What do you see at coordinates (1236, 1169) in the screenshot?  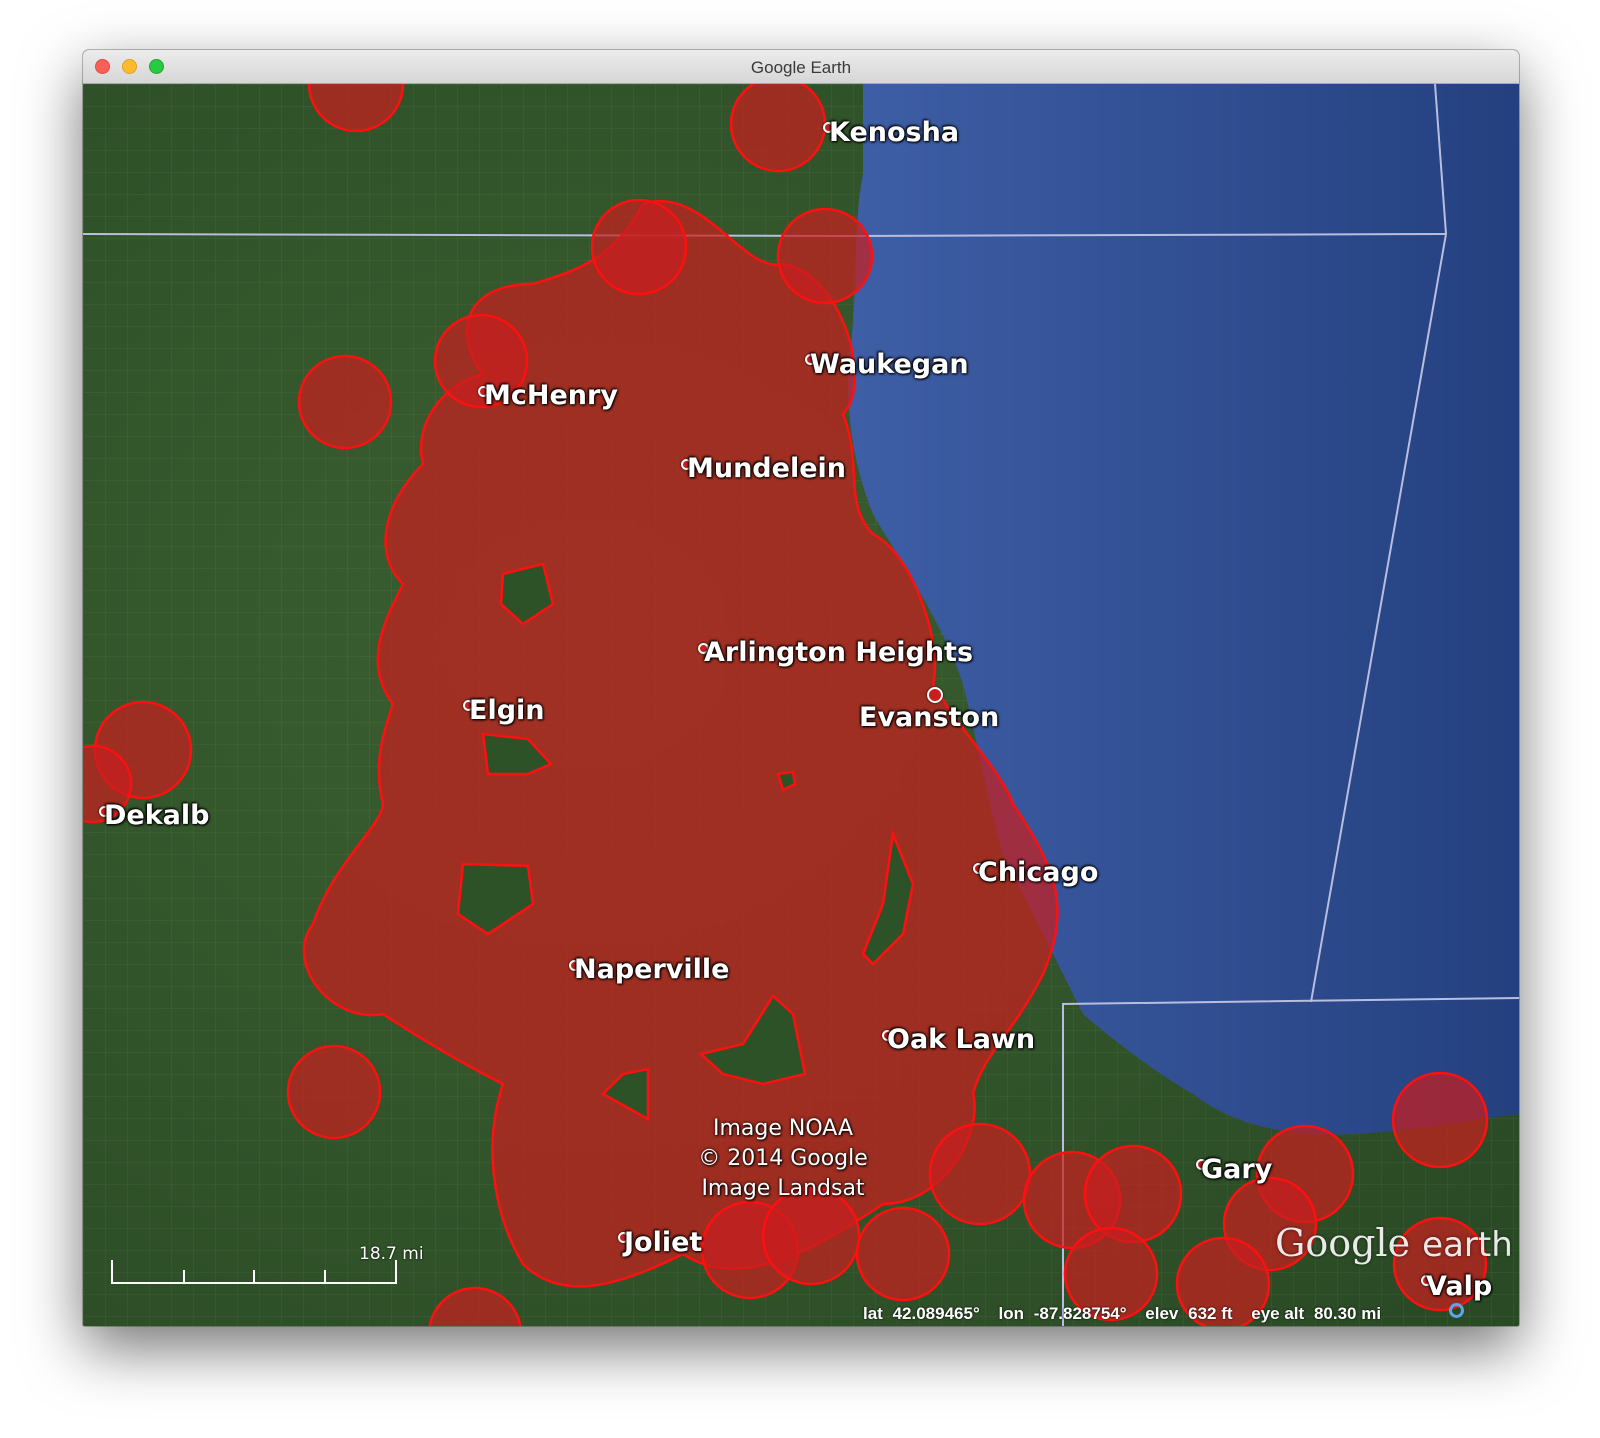 I see `city-label-gary: Gary` at bounding box center [1236, 1169].